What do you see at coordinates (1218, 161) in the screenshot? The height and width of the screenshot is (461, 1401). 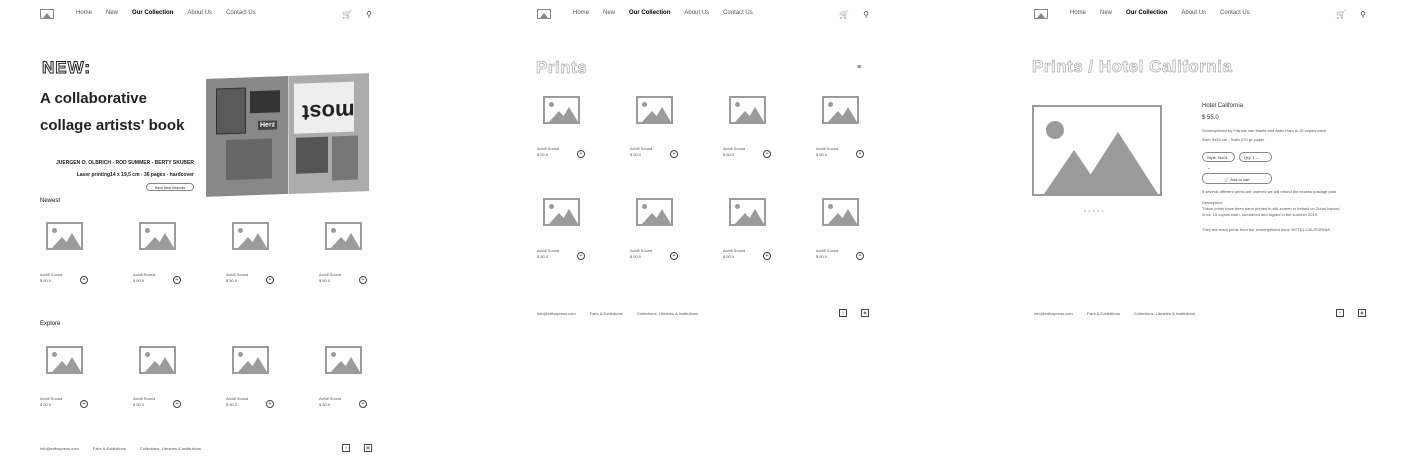 I see `style-select: Style: No01 ⌄` at bounding box center [1218, 161].